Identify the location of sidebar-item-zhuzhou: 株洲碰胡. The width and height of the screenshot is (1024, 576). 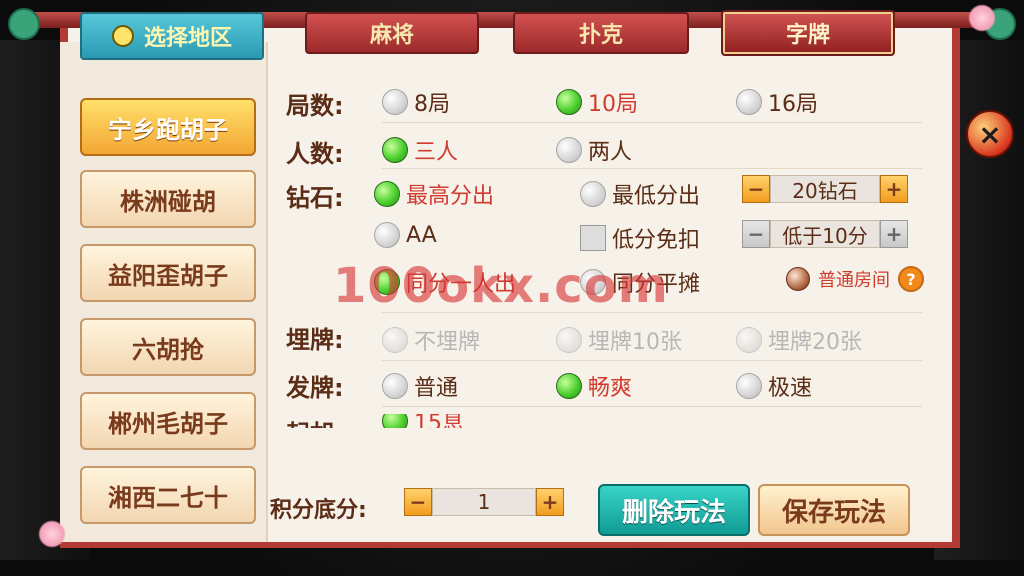
(168, 199).